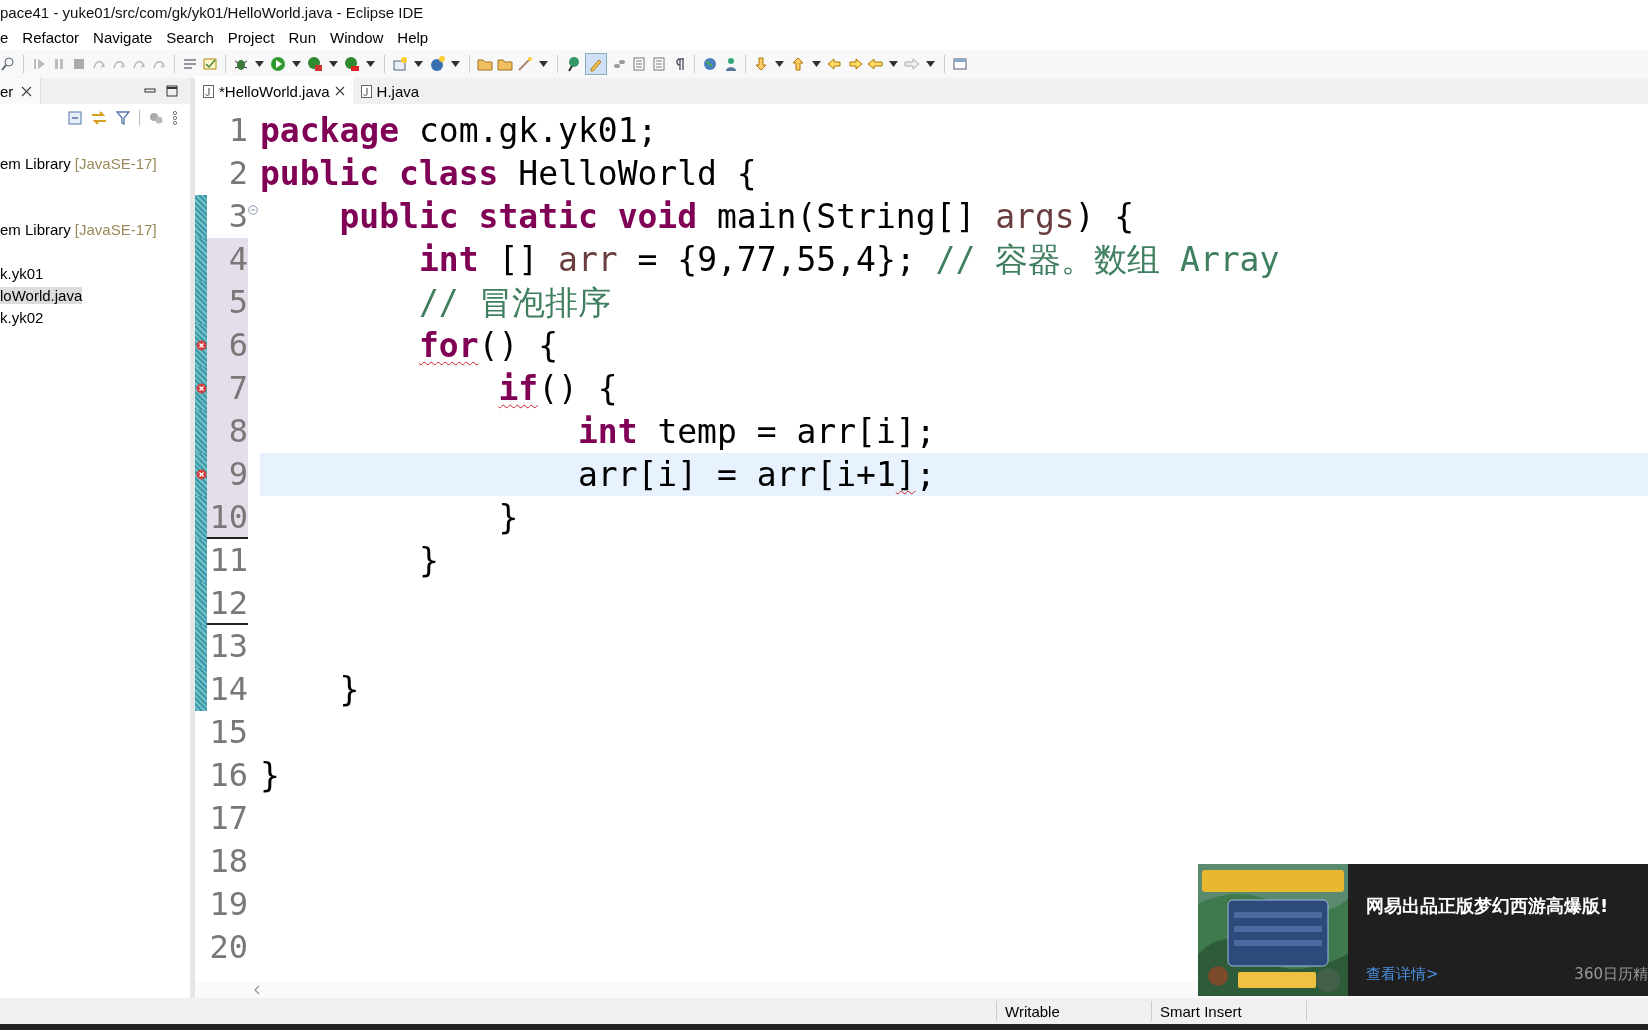  What do you see at coordinates (756, 474) in the screenshot?
I see `code-line: arr[i] = arr[i+1];` at bounding box center [756, 474].